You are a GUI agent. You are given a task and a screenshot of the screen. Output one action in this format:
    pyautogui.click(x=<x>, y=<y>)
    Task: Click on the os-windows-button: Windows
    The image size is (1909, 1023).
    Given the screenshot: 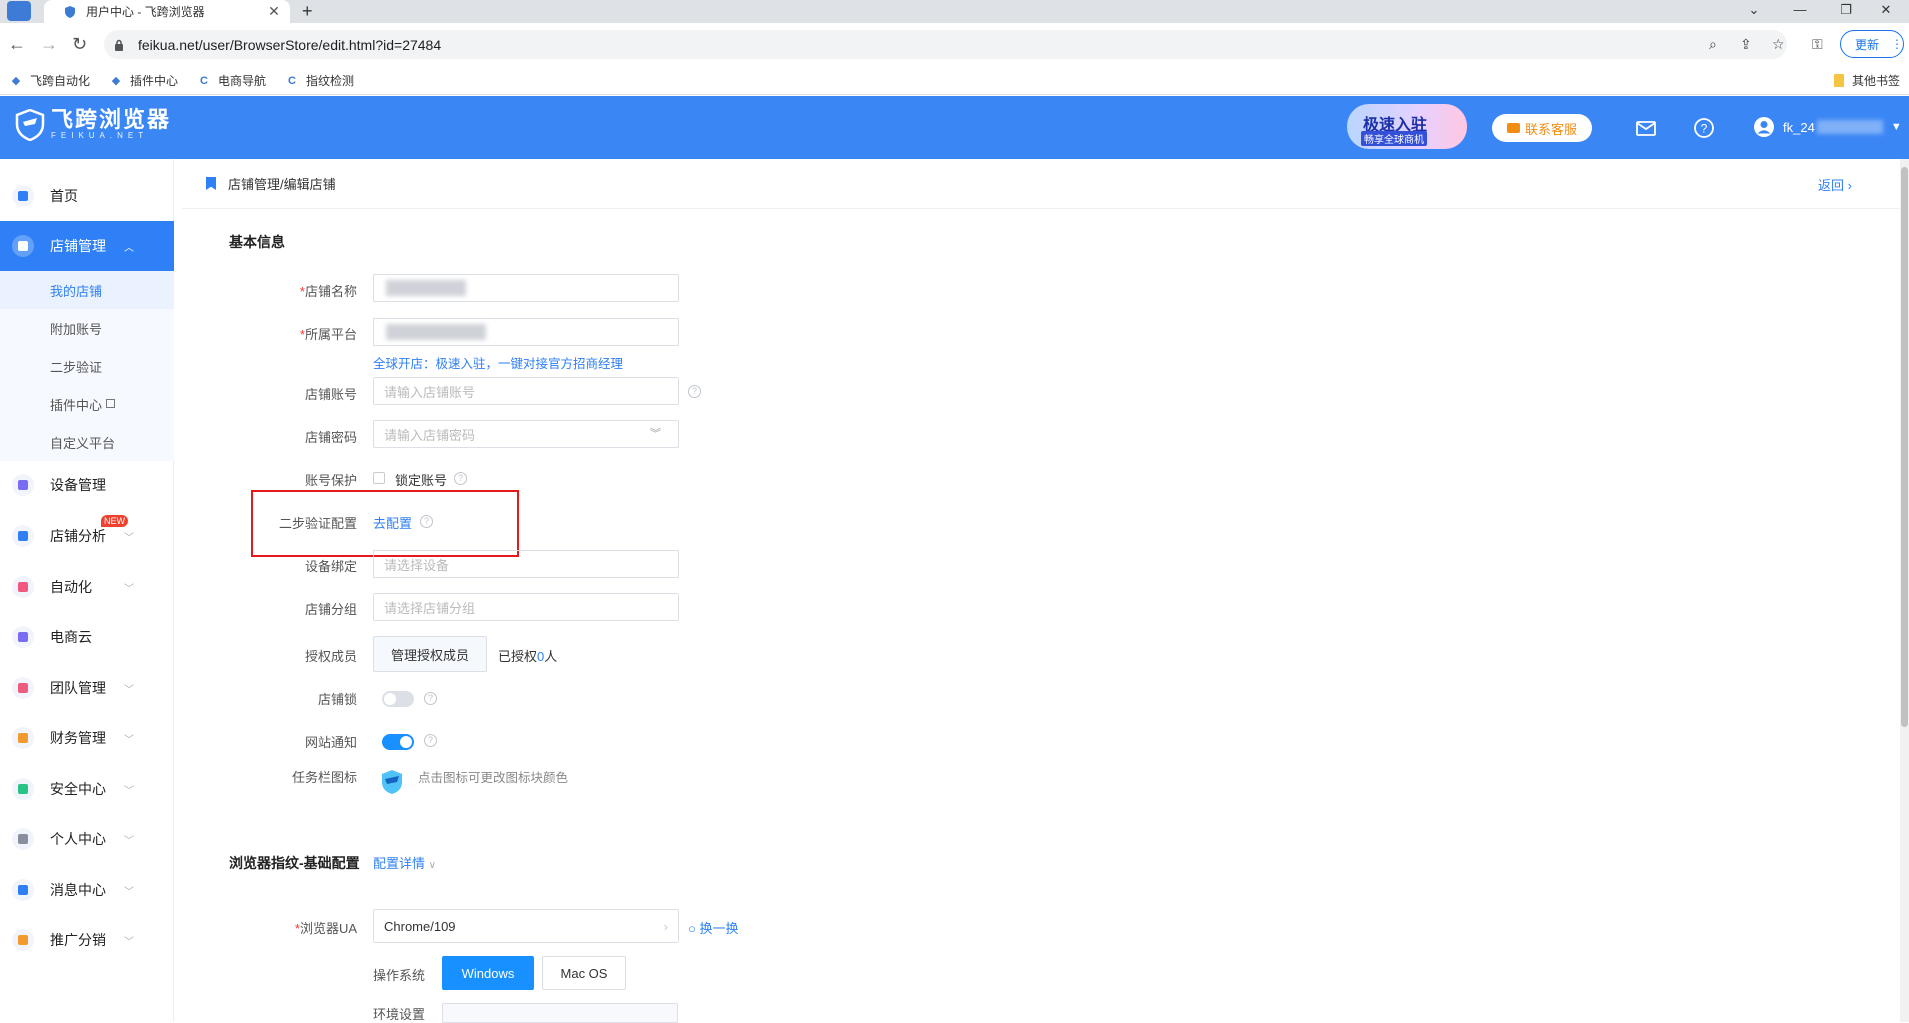 What is the action you would take?
    pyautogui.click(x=488, y=973)
    